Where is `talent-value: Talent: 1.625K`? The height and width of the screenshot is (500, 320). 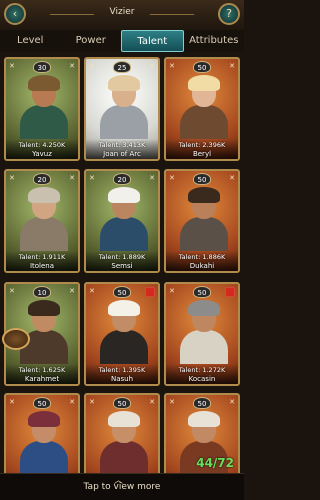 talent-value: Talent: 1.625K is located at coordinates (42, 370).